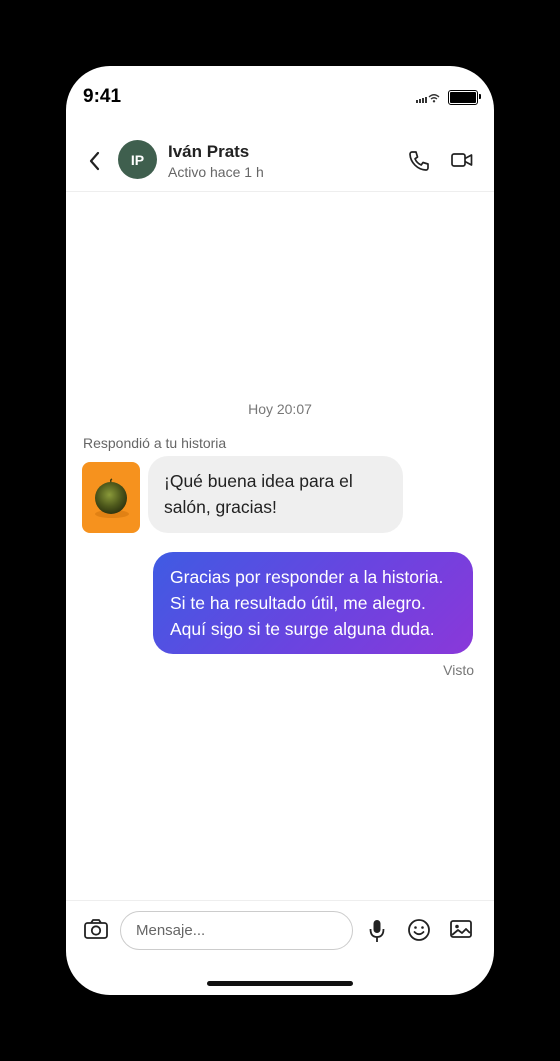 The width and height of the screenshot is (560, 1061). I want to click on back-icon, so click(95, 161).